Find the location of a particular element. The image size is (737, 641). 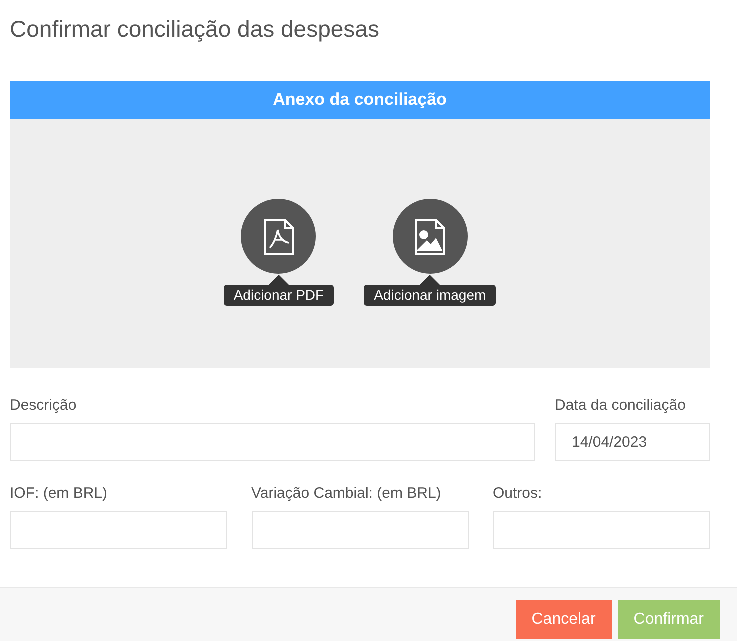

field-label: Variação Cambial: (em BRL) is located at coordinates (347, 494).